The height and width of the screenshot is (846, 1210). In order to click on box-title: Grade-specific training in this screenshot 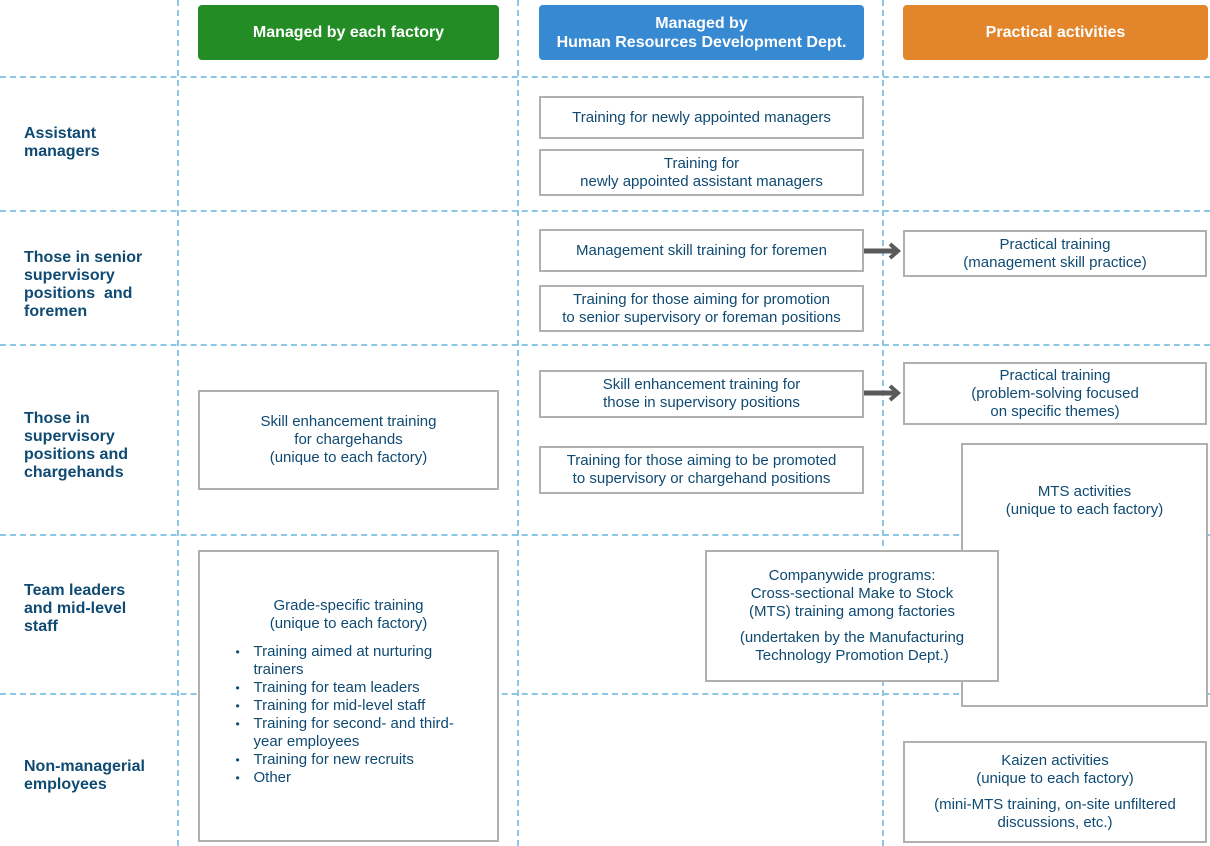, I will do `click(348, 605)`.